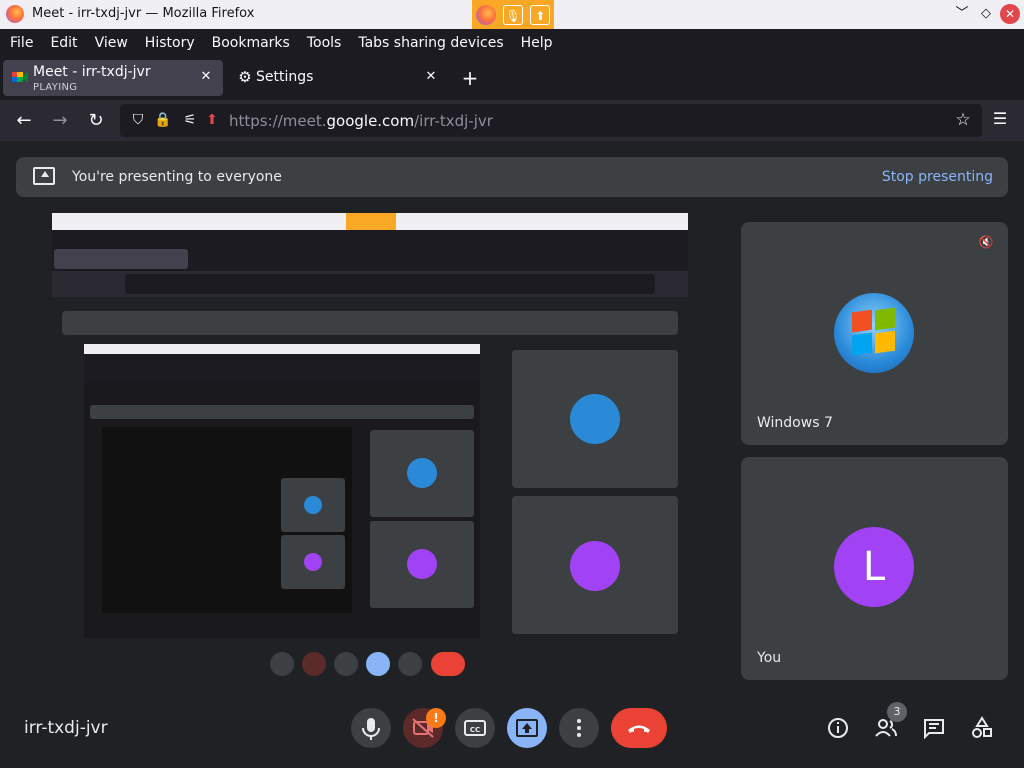  I want to click on maximize-button: ◇, so click(986, 14).